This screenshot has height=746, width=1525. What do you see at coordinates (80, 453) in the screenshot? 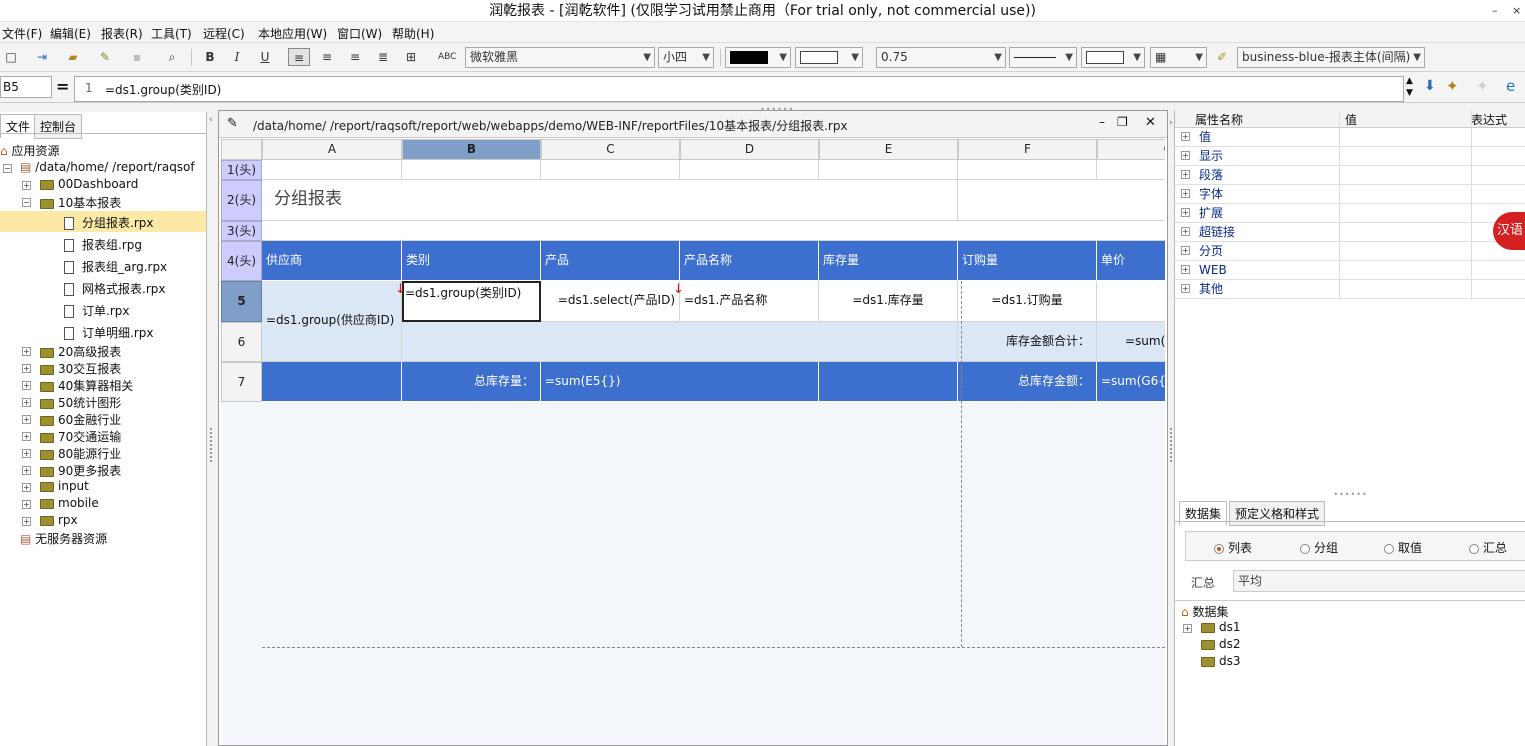
I see `folder-80: 80能源行业` at bounding box center [80, 453].